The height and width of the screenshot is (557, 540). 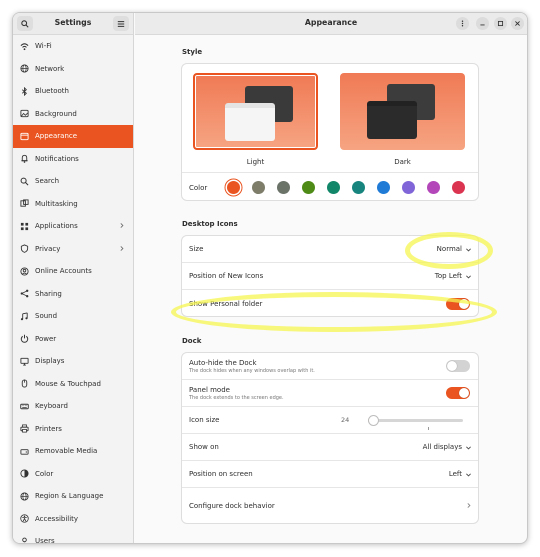 I want to click on autohide-toggle, so click(x=458, y=366).